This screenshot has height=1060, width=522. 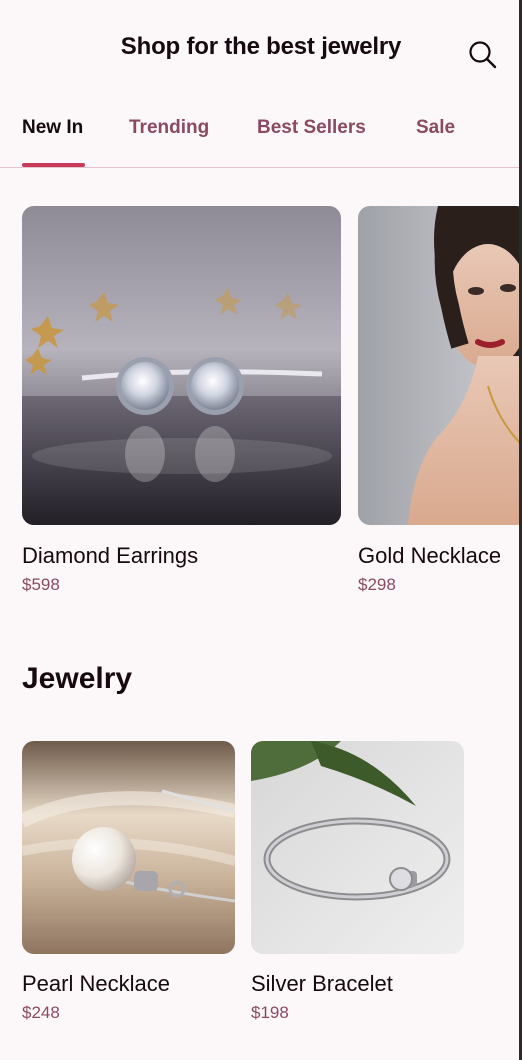 What do you see at coordinates (41, 1012) in the screenshot?
I see `product-price: $248` at bounding box center [41, 1012].